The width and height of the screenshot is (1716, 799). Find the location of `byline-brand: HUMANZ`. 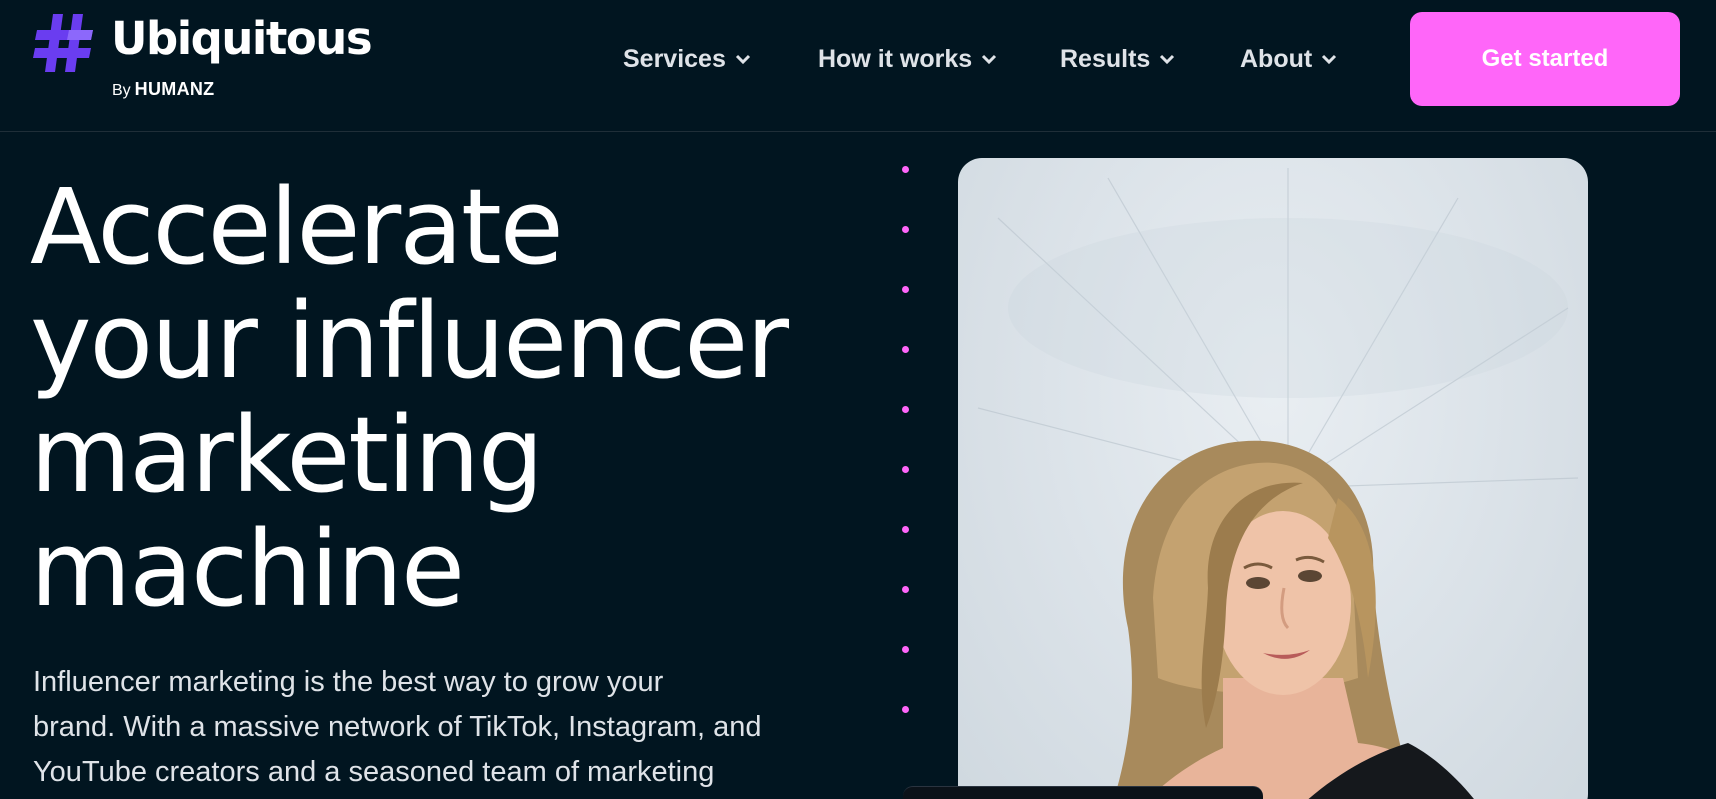

byline-brand: HUMANZ is located at coordinates (174, 89).